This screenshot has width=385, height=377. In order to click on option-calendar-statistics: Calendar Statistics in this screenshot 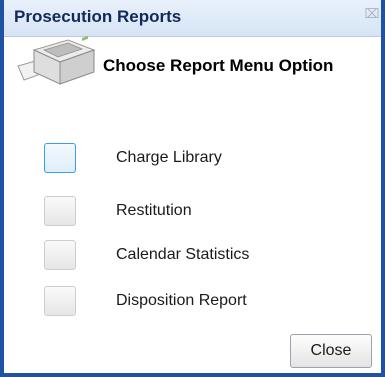, I will do `click(209, 257)`.